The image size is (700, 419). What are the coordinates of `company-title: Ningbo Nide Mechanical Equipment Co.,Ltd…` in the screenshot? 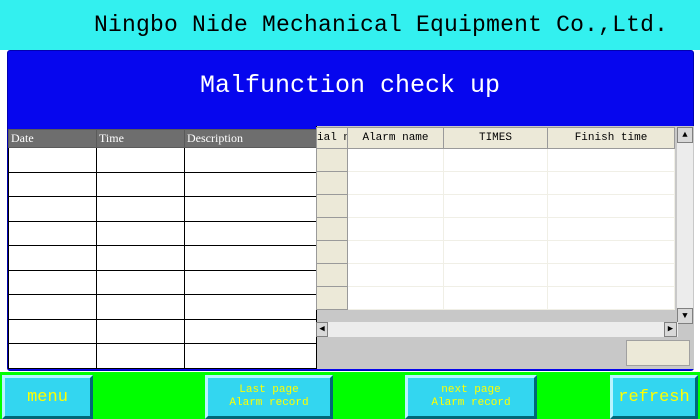 It's located at (381, 25).